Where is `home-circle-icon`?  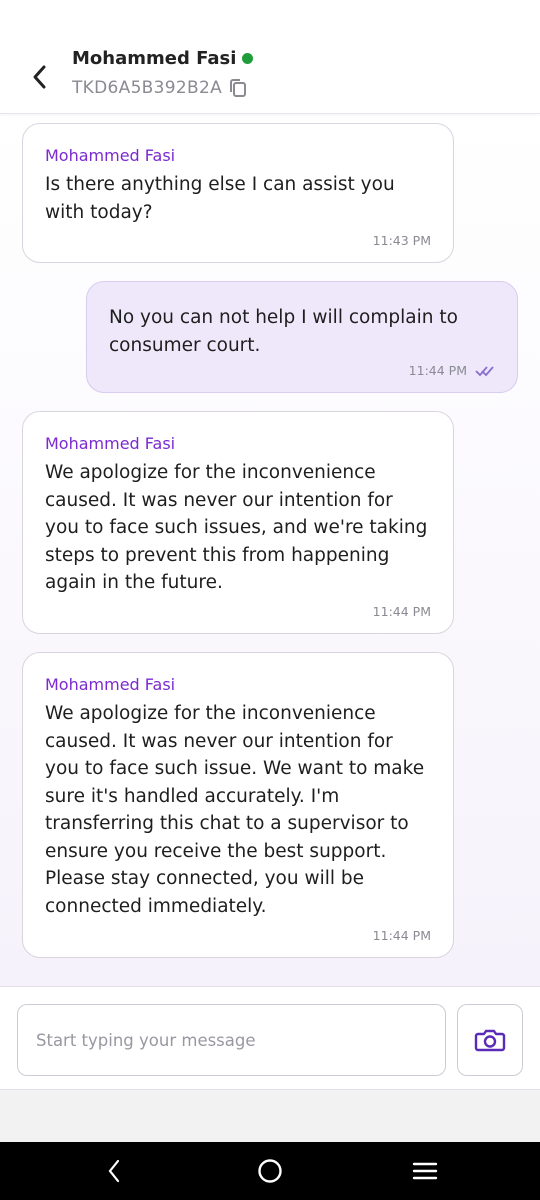 home-circle-icon is located at coordinates (270, 1171).